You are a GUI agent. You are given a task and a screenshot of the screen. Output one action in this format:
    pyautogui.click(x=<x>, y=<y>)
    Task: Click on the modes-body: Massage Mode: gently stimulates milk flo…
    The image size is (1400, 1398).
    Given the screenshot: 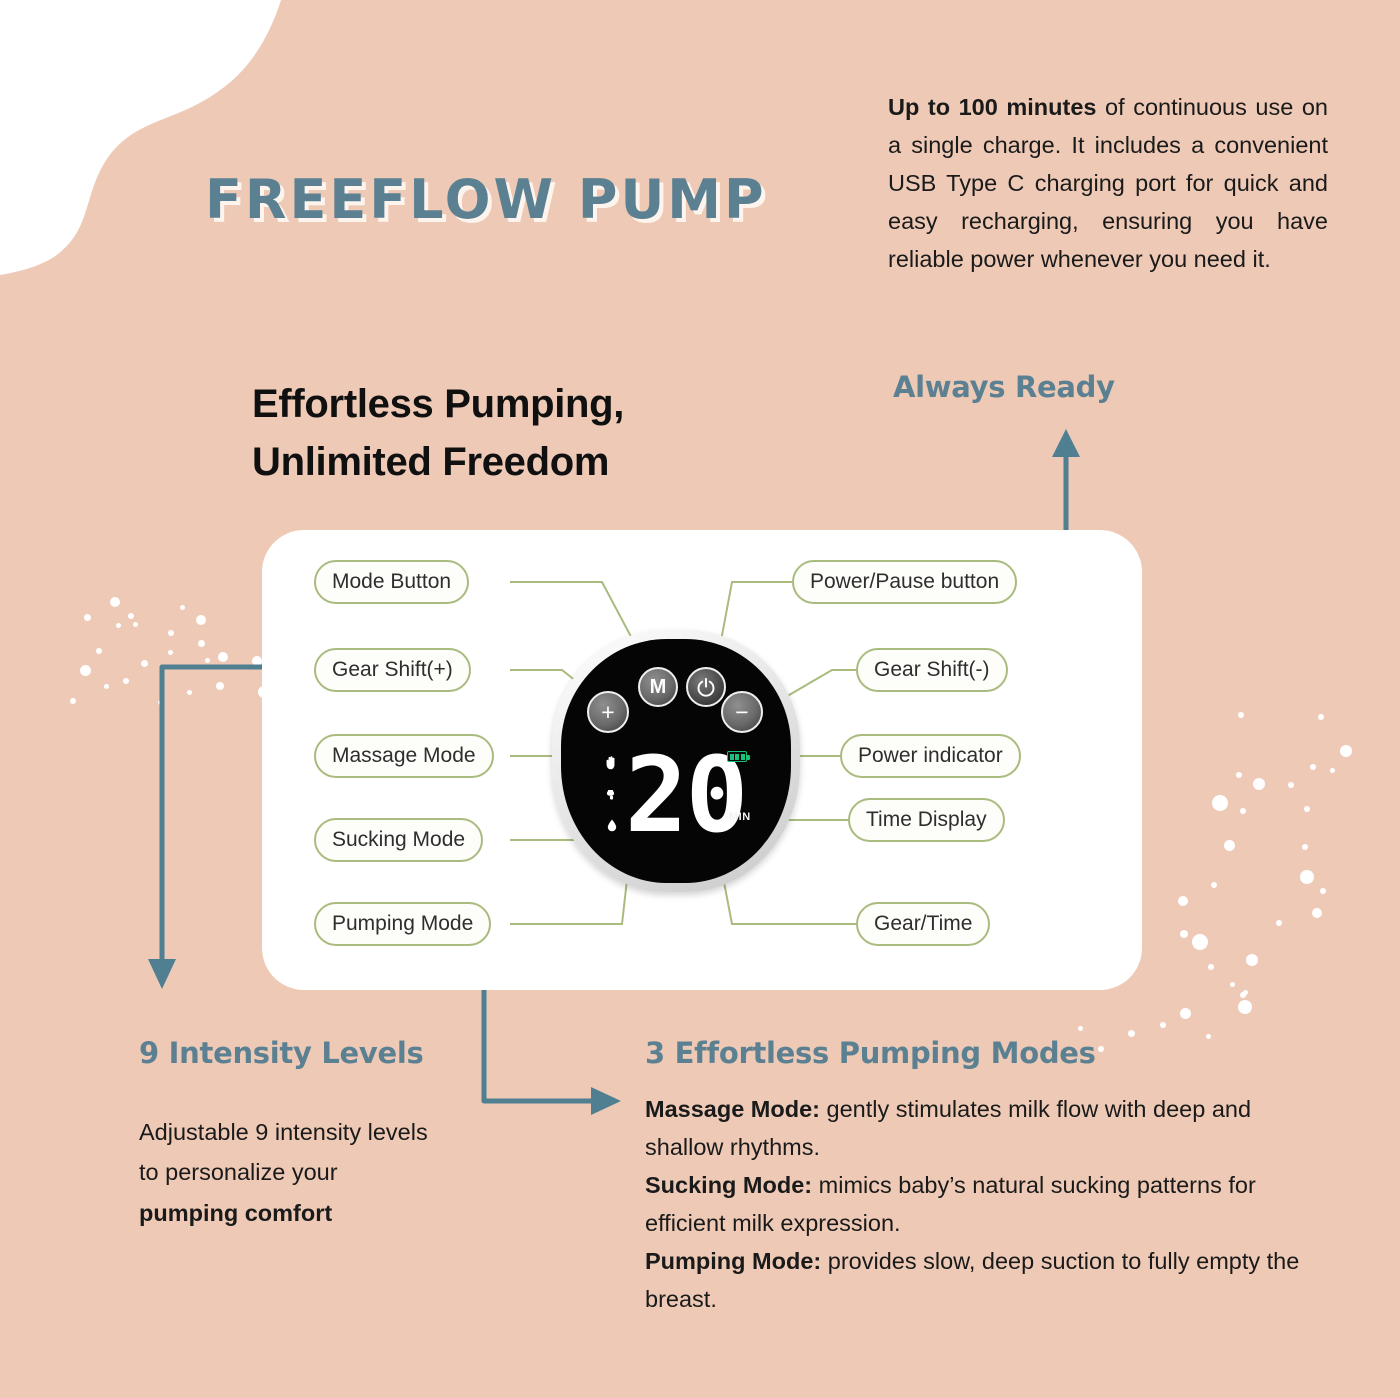 What is the action you would take?
    pyautogui.click(x=980, y=1204)
    